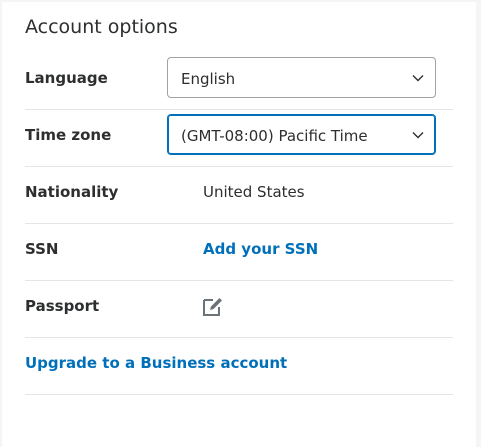 The width and height of the screenshot is (481, 447). I want to click on upgrade-business-link: Upgrade to a Business account, so click(156, 363).